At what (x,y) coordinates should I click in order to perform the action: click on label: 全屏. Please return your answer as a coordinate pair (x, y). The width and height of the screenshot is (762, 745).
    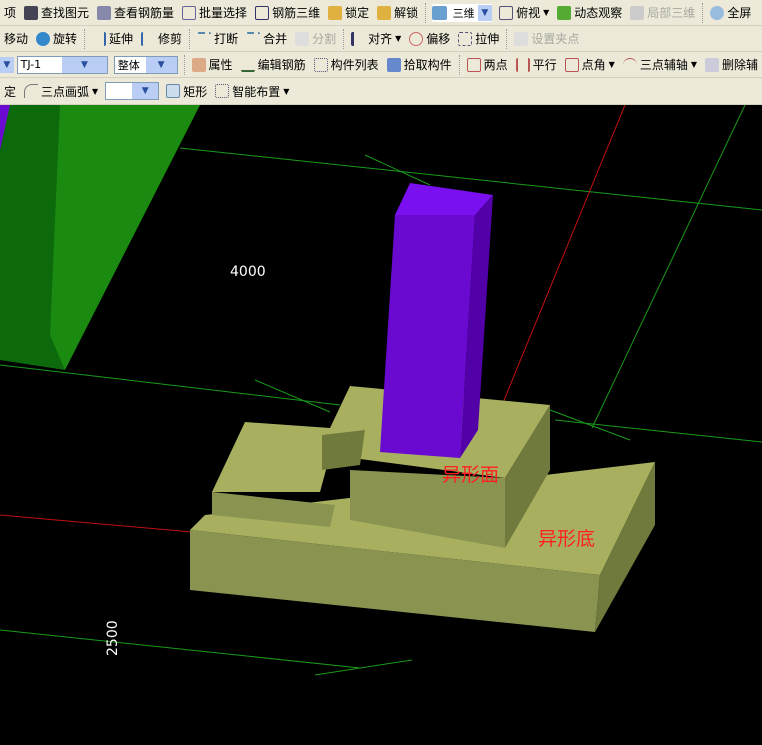
    Looking at the image, I should click on (739, 13).